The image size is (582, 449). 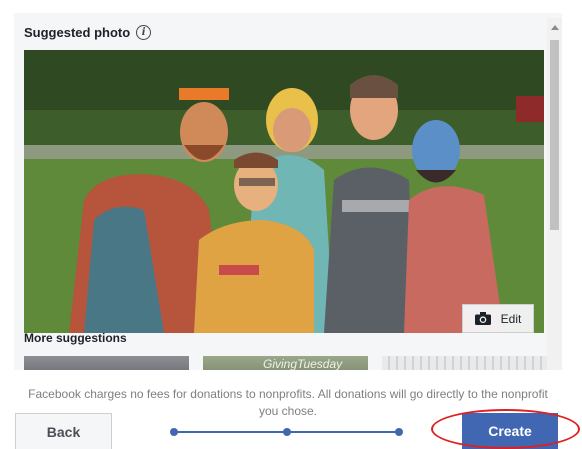 What do you see at coordinates (77, 32) in the screenshot?
I see `suggested-photo-title: Suggested photo` at bounding box center [77, 32].